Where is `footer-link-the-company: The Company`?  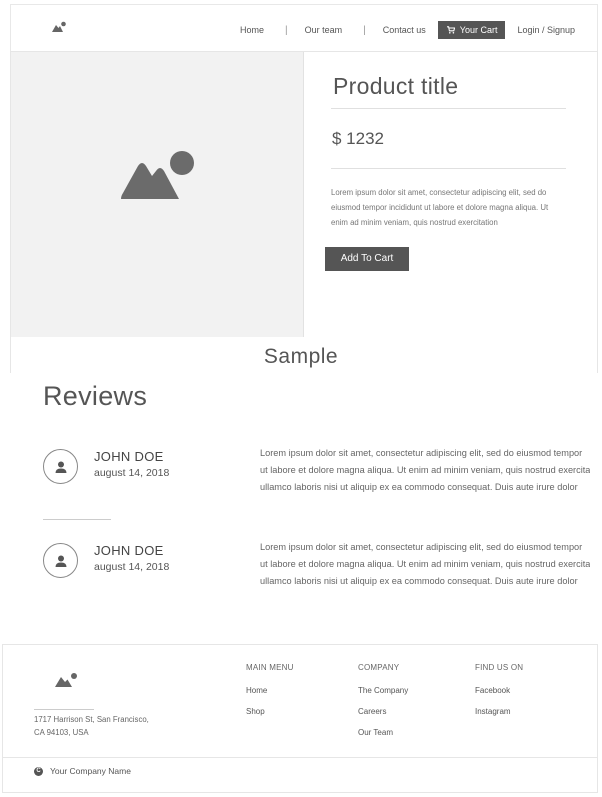
footer-link-the-company: The Company is located at coordinates (383, 690).